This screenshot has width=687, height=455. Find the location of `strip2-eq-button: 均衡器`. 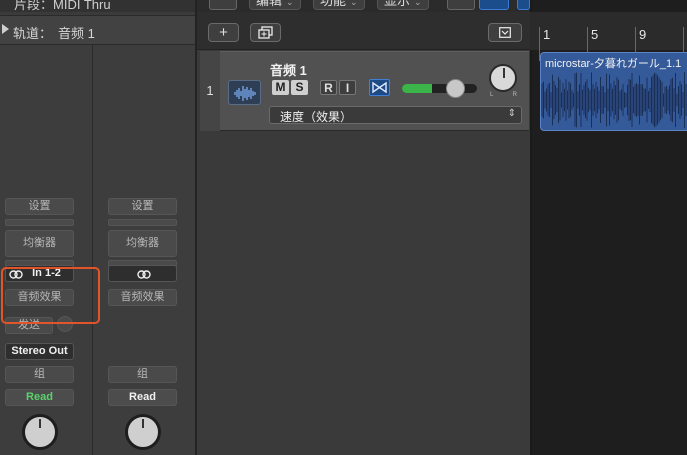

strip2-eq-button: 均衡器 is located at coordinates (142, 243).